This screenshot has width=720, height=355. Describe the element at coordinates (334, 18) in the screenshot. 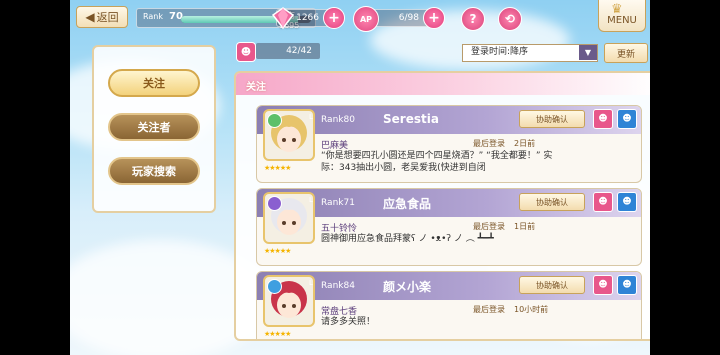

I see `add-gems-button: +` at that location.